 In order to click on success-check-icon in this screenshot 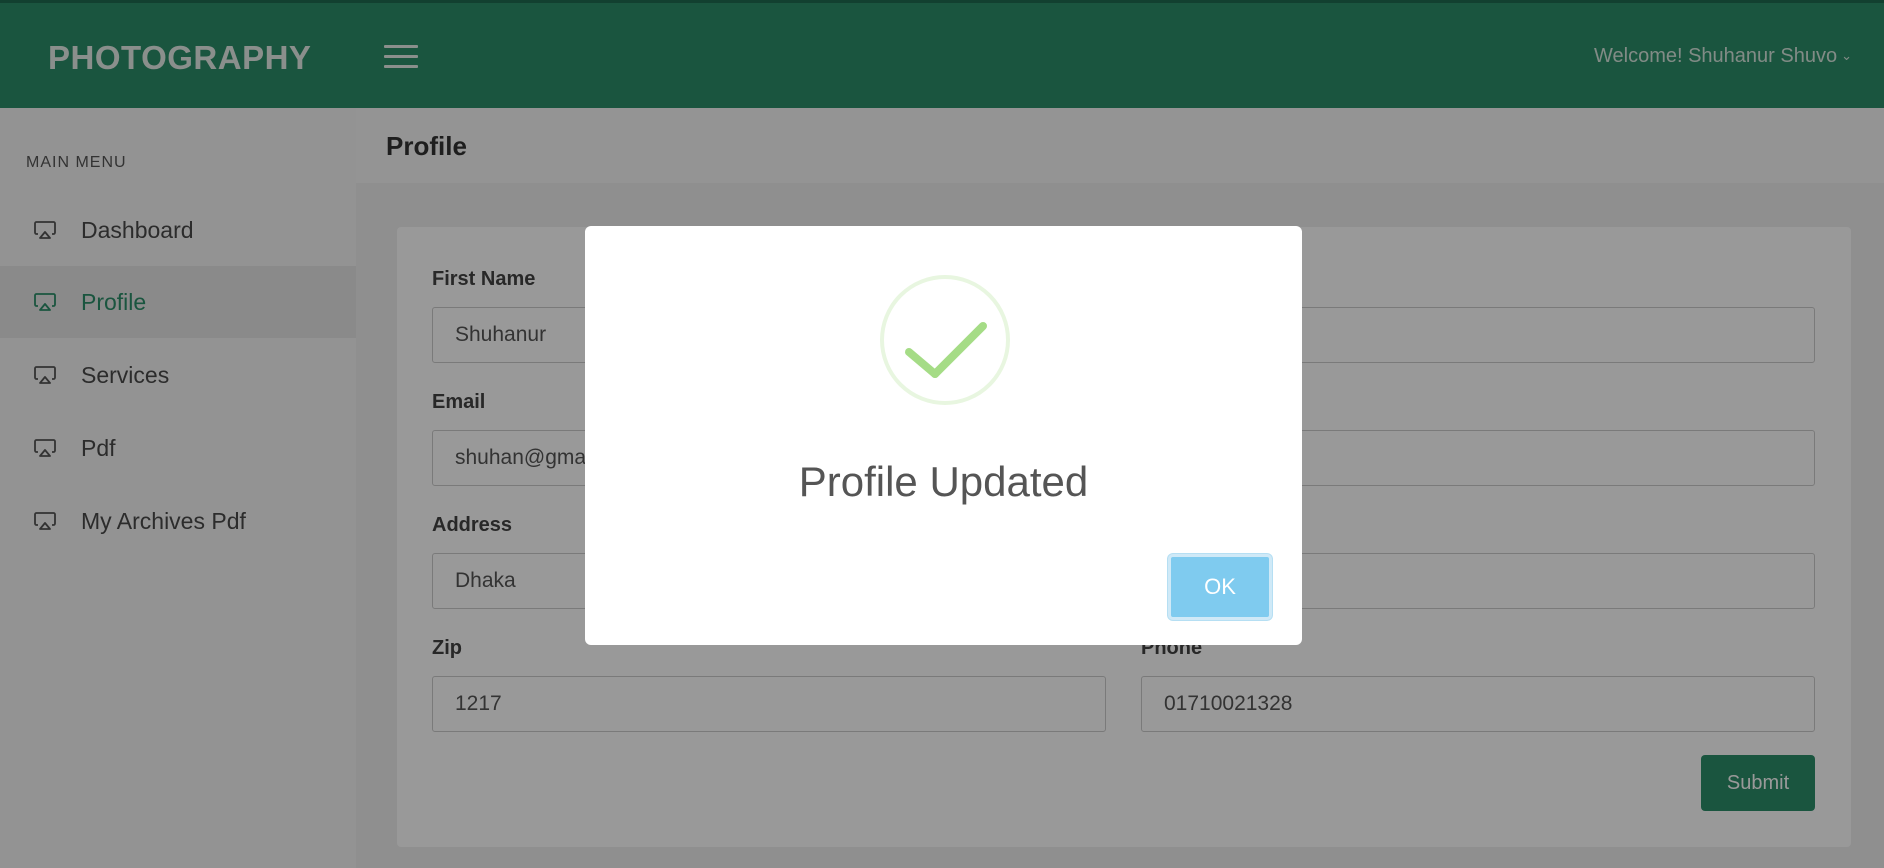, I will do `click(945, 340)`.